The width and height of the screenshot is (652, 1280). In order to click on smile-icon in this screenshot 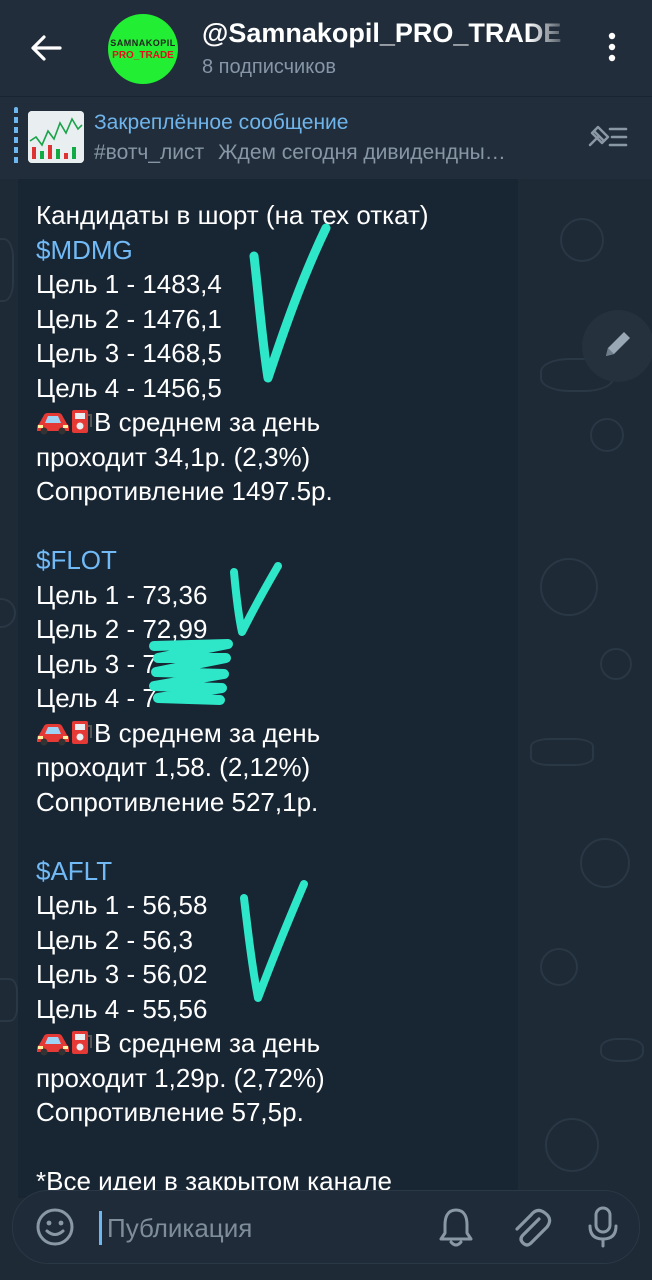, I will do `click(55, 1229)`.